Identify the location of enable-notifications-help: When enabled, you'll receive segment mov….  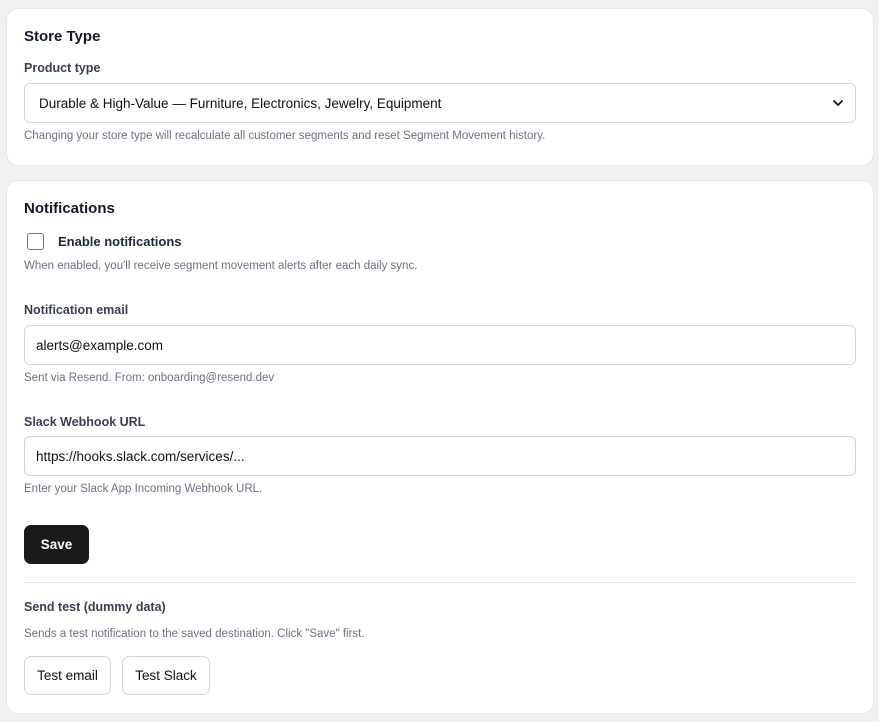
(221, 266).